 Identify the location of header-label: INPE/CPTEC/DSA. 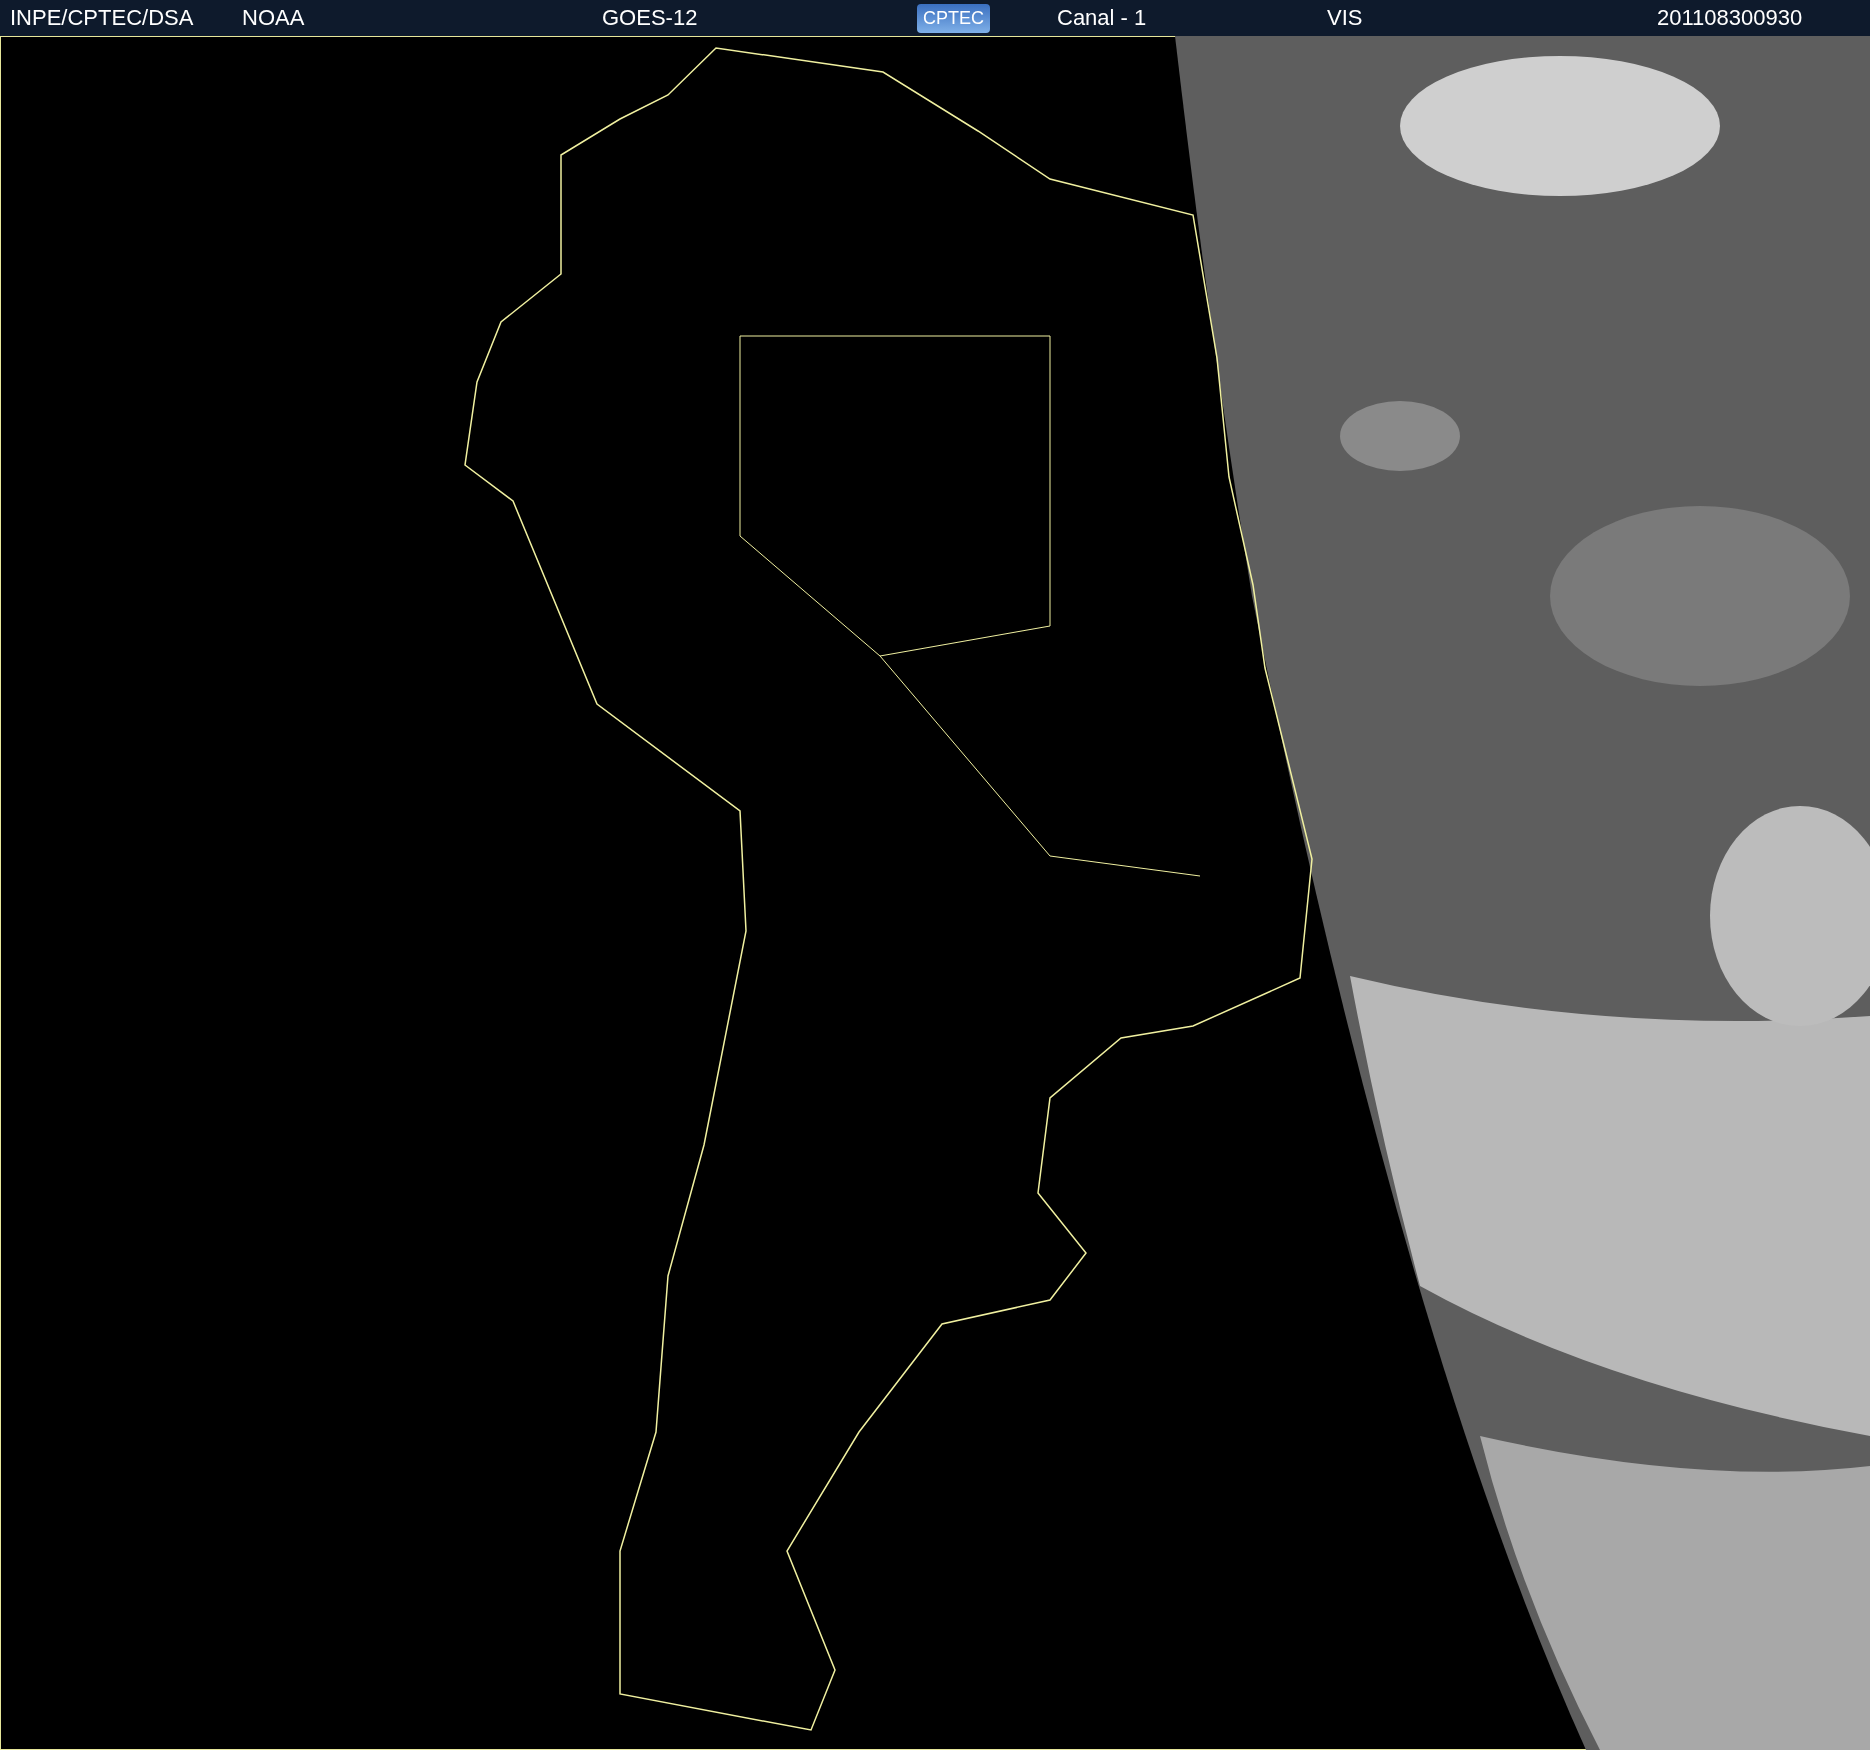
(102, 18).